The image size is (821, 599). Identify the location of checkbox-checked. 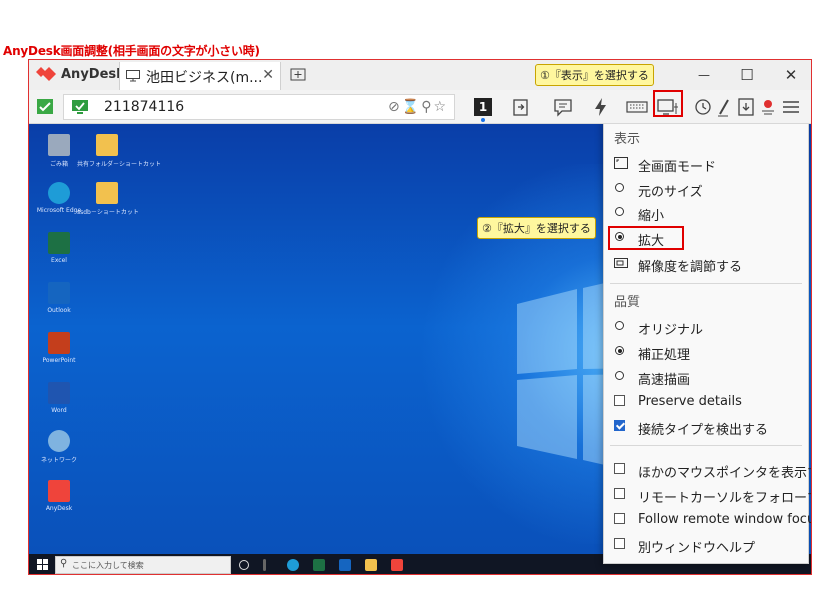
(619, 425).